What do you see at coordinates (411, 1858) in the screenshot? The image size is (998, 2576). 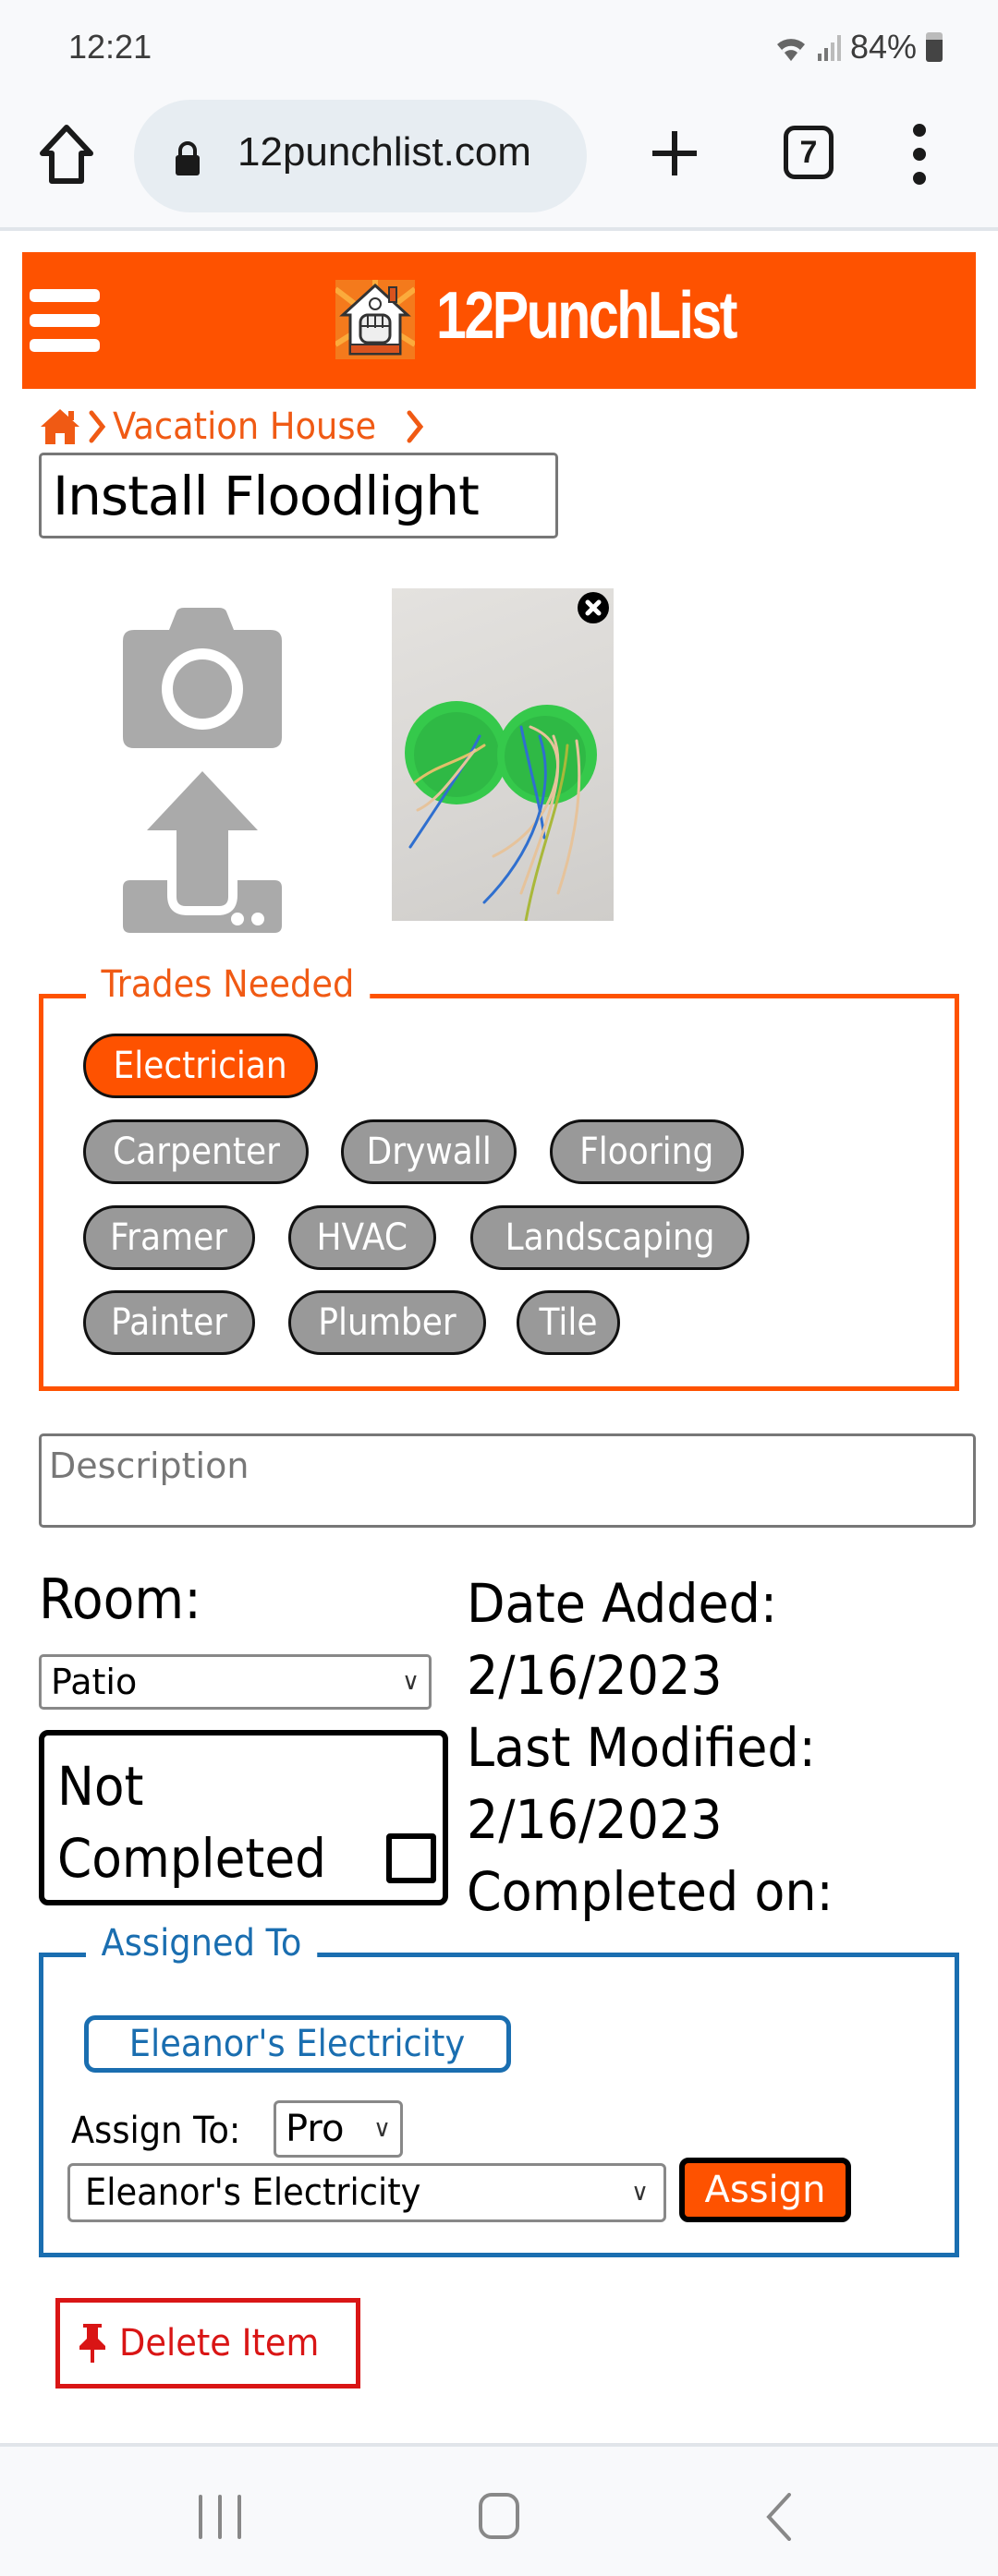 I see `completed-checkbox` at bounding box center [411, 1858].